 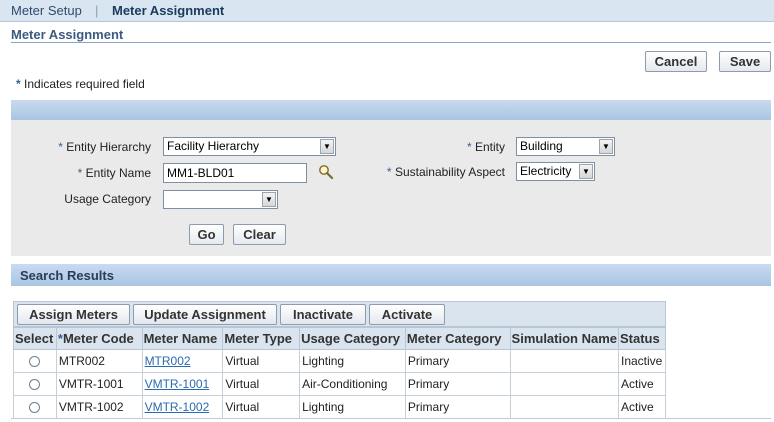 What do you see at coordinates (205, 314) in the screenshot?
I see `update-assignment-button: Update Assignment` at bounding box center [205, 314].